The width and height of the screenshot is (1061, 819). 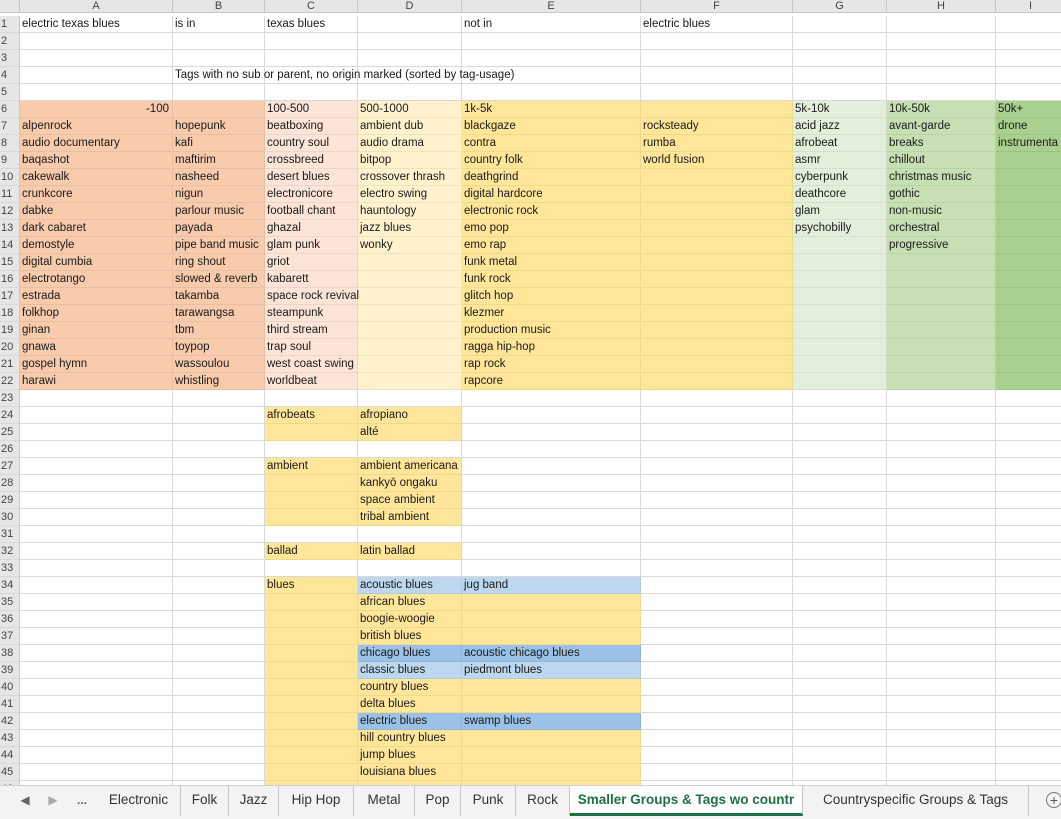 What do you see at coordinates (717, 483) in the screenshot?
I see `cell-f28` at bounding box center [717, 483].